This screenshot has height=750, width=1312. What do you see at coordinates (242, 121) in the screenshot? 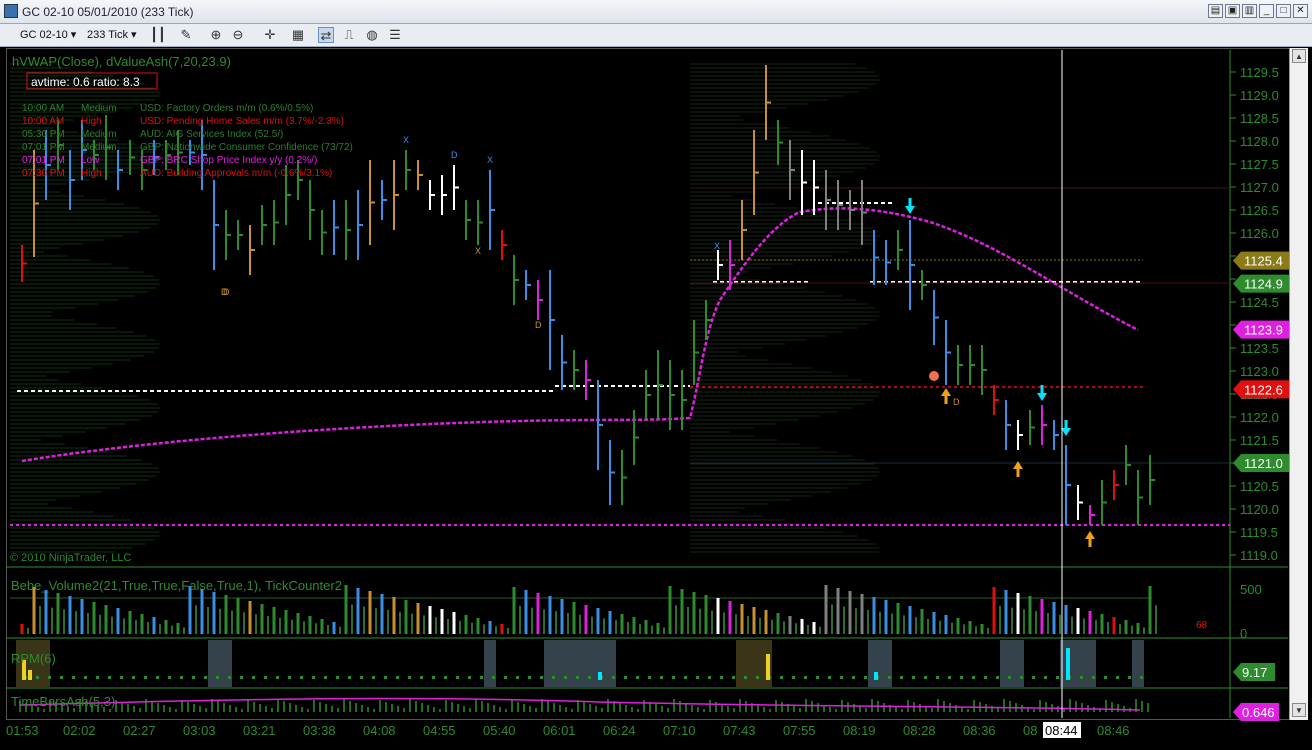
I see `news-text: USD: Pending Home Sales m/m (3.7%/-2.3%)` at bounding box center [242, 121].